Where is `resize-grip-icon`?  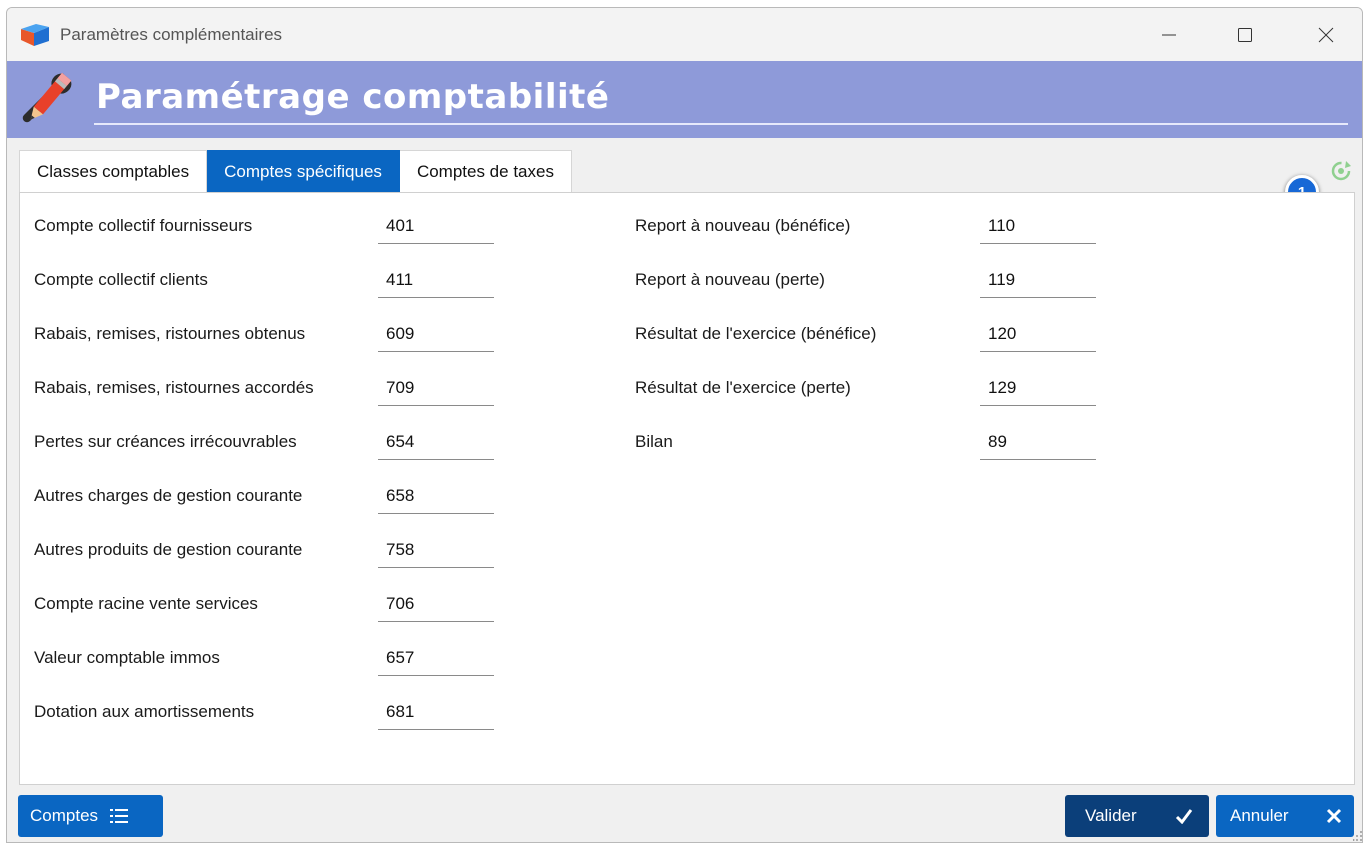 resize-grip-icon is located at coordinates (1358, 836).